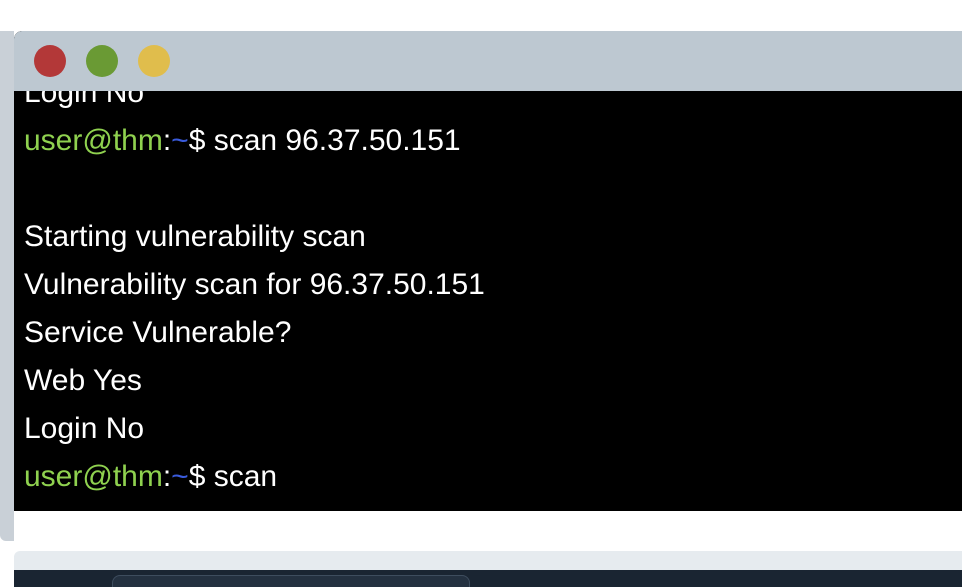 This screenshot has width=962, height=587. I want to click on output-line: Starting vulnerability scan, so click(195, 236).